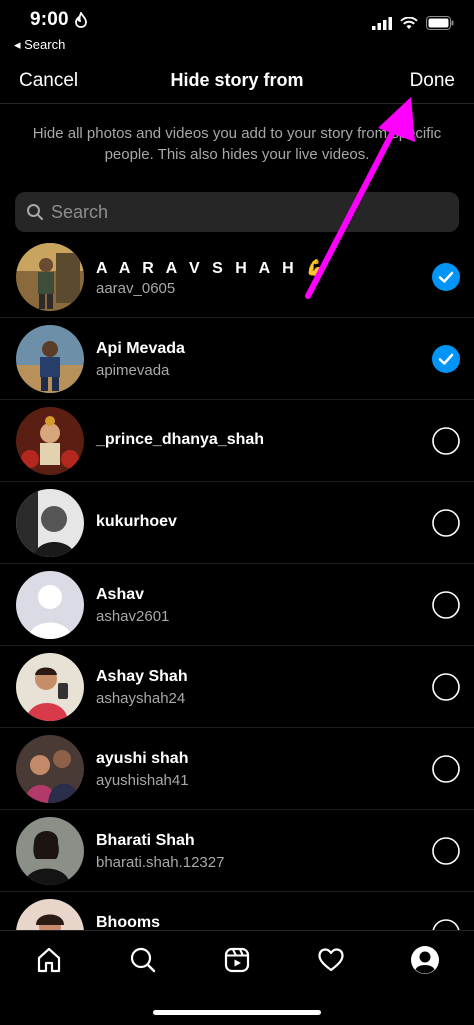 This screenshot has width=474, height=1025. What do you see at coordinates (49, 960) in the screenshot?
I see `home-icon` at bounding box center [49, 960].